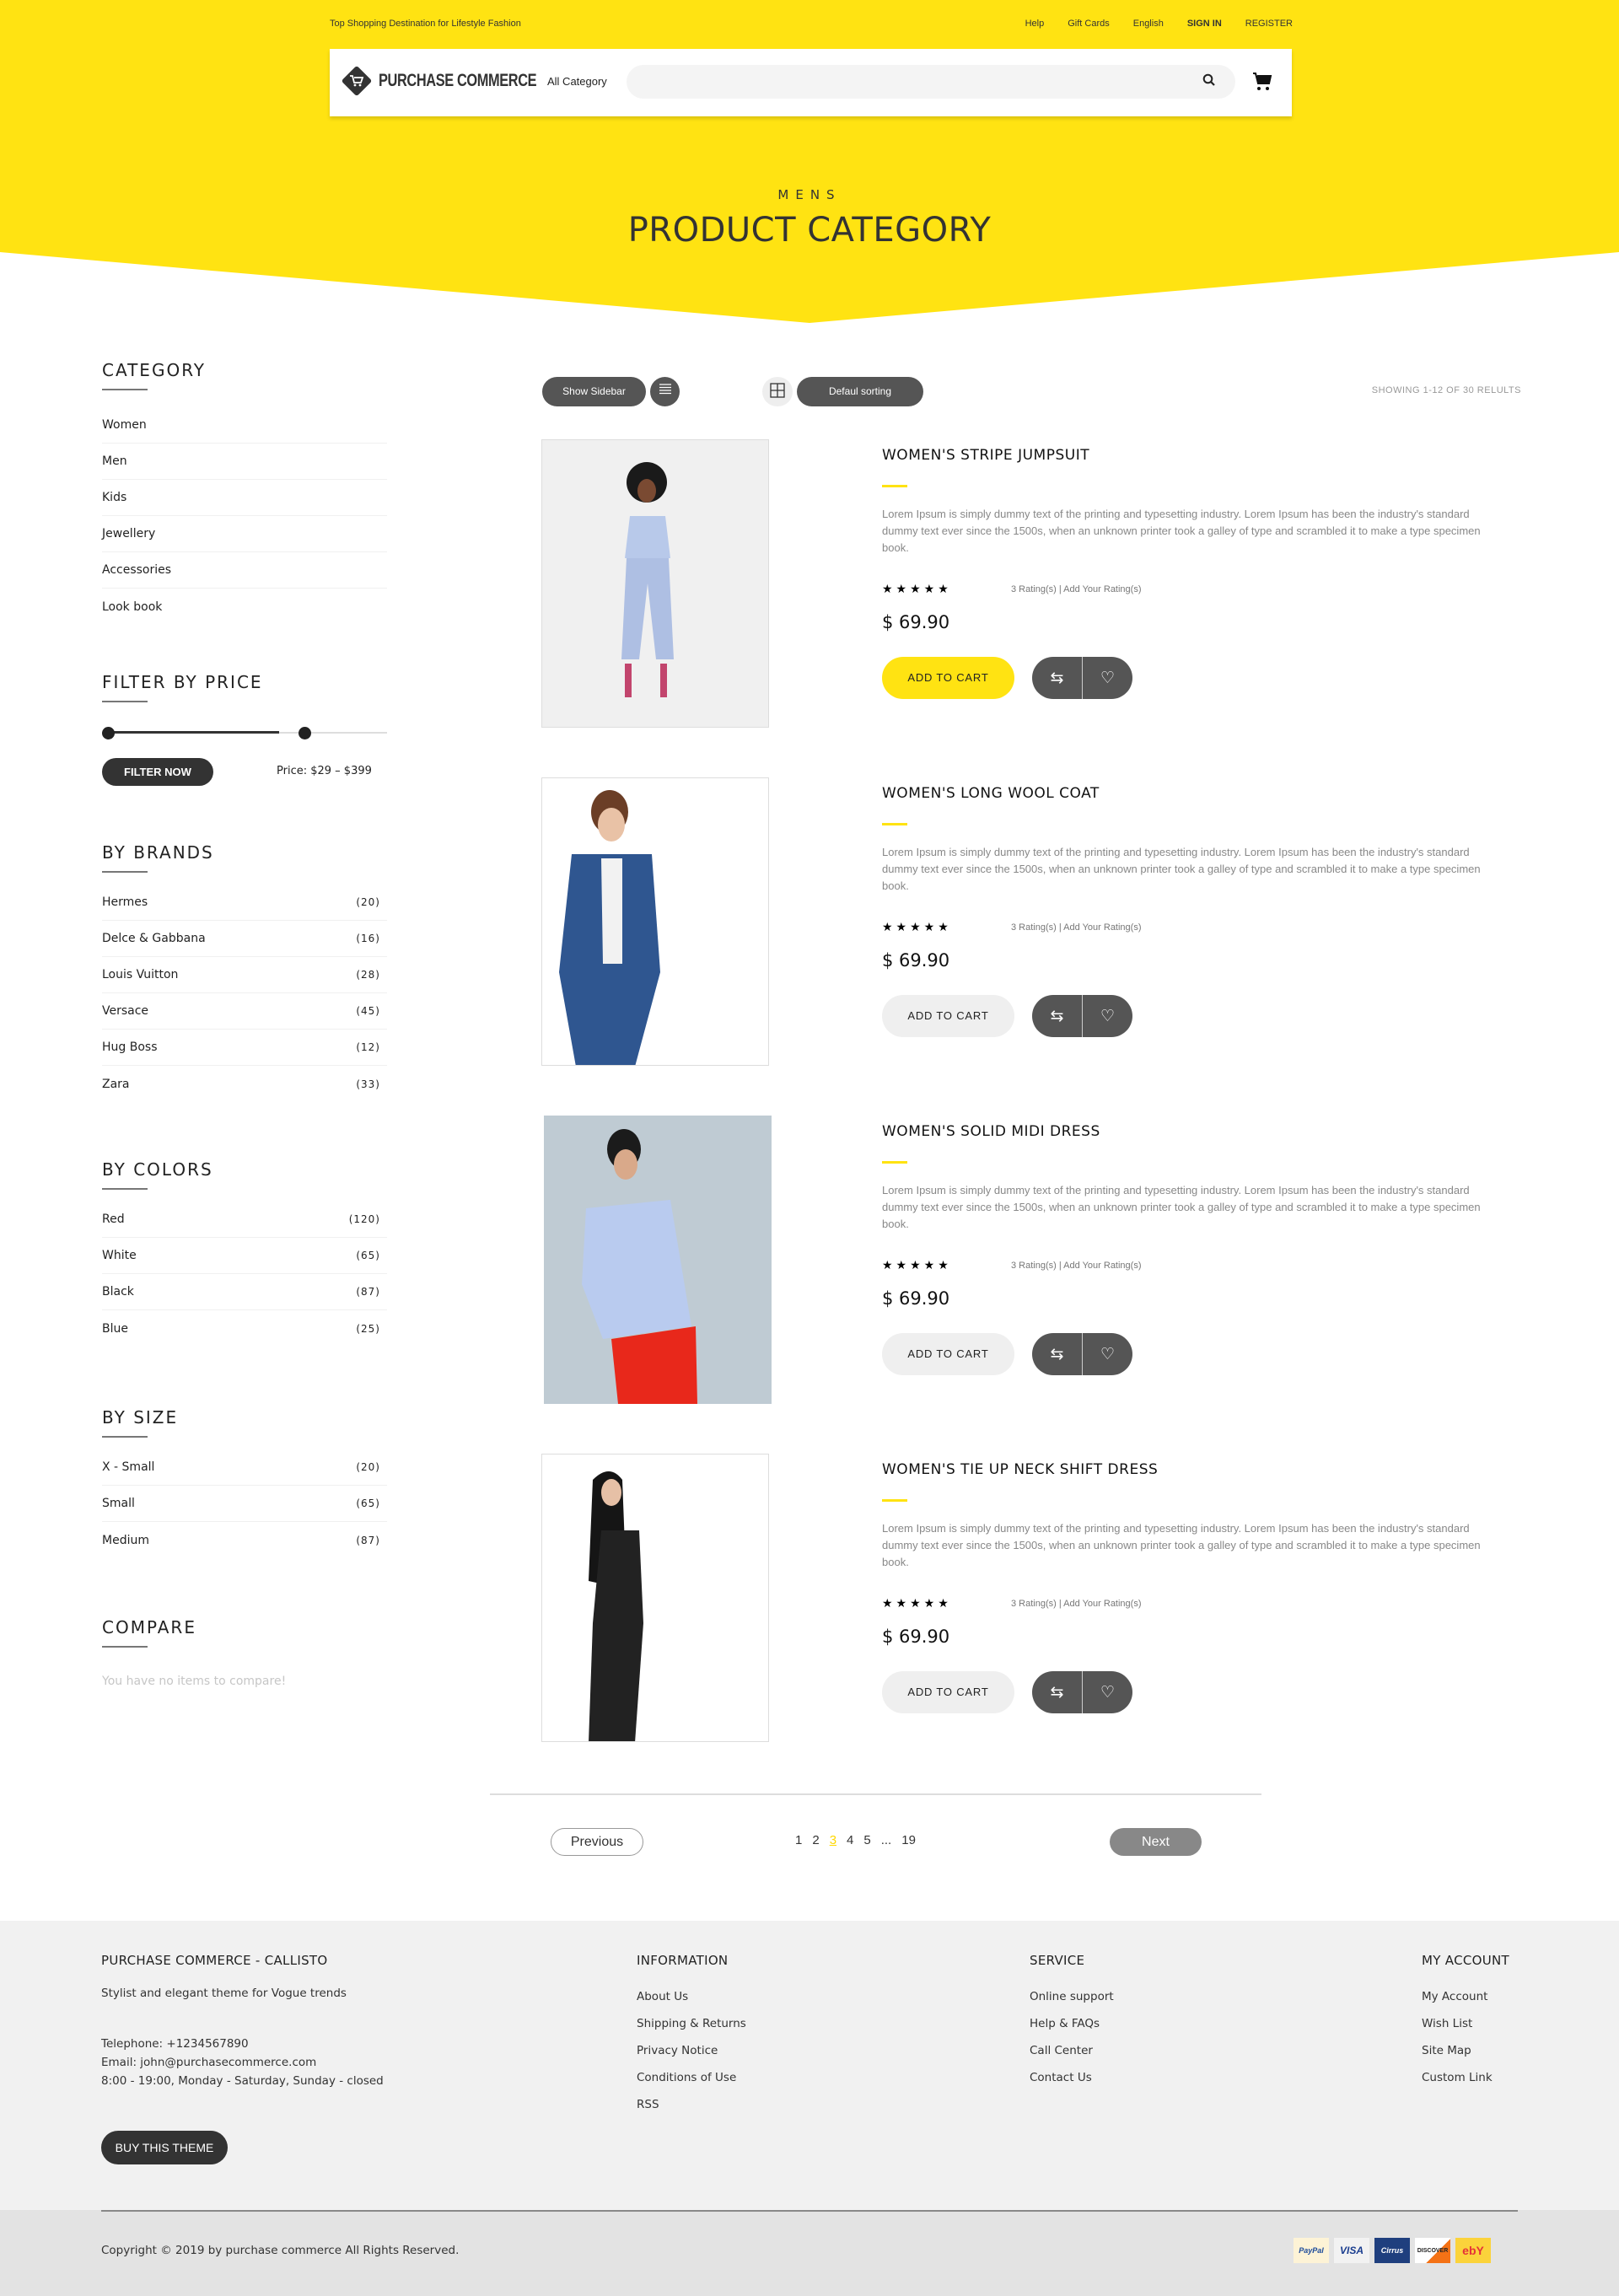 The width and height of the screenshot is (1619, 2296). What do you see at coordinates (917, 927) in the screenshot?
I see `star-rating-icons: ★★★★★` at bounding box center [917, 927].